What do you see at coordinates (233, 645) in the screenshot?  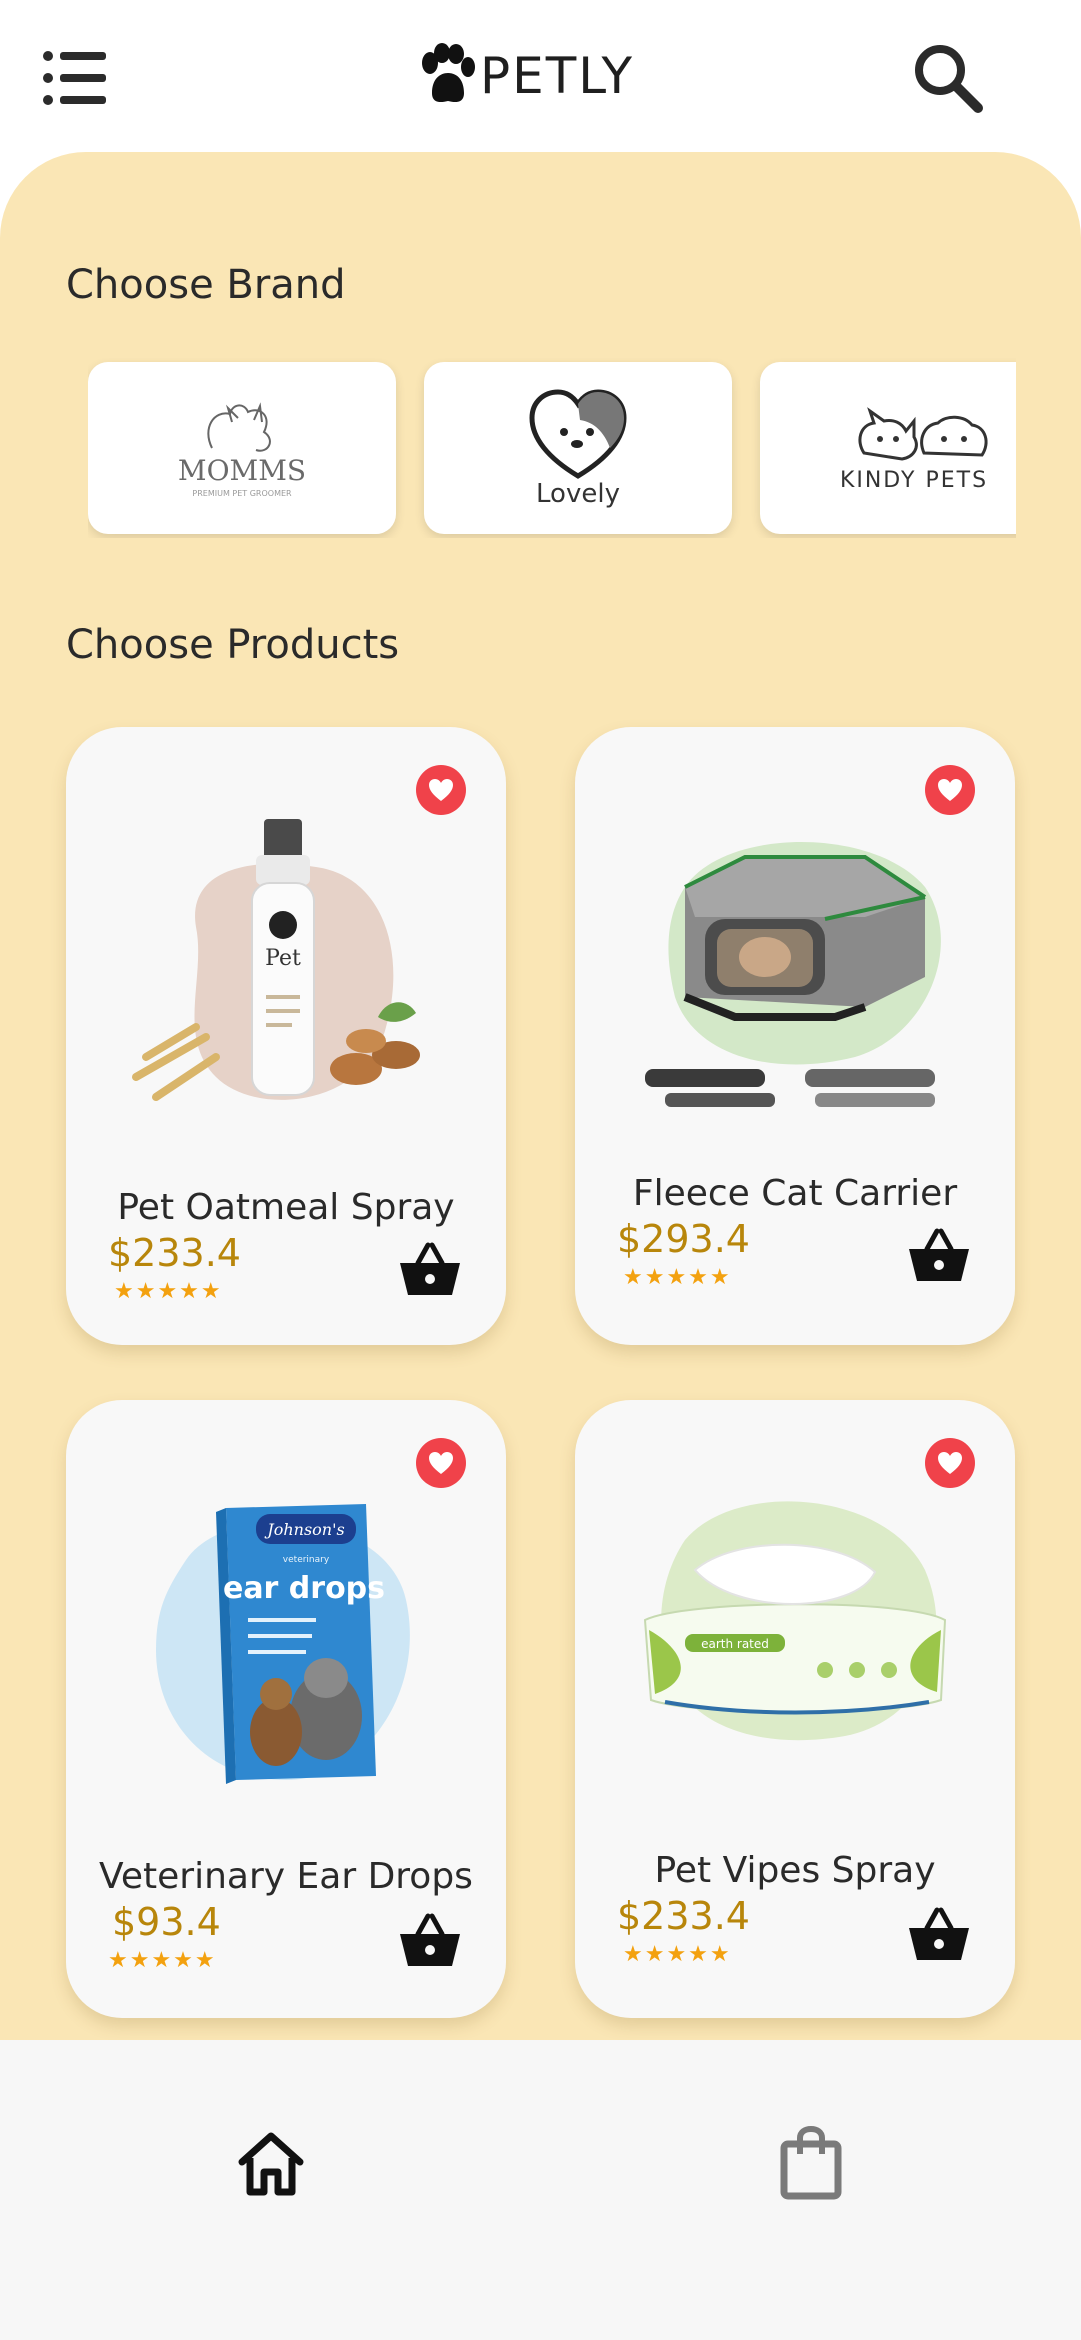 I see `choose-products-title: Choose Products` at bounding box center [233, 645].